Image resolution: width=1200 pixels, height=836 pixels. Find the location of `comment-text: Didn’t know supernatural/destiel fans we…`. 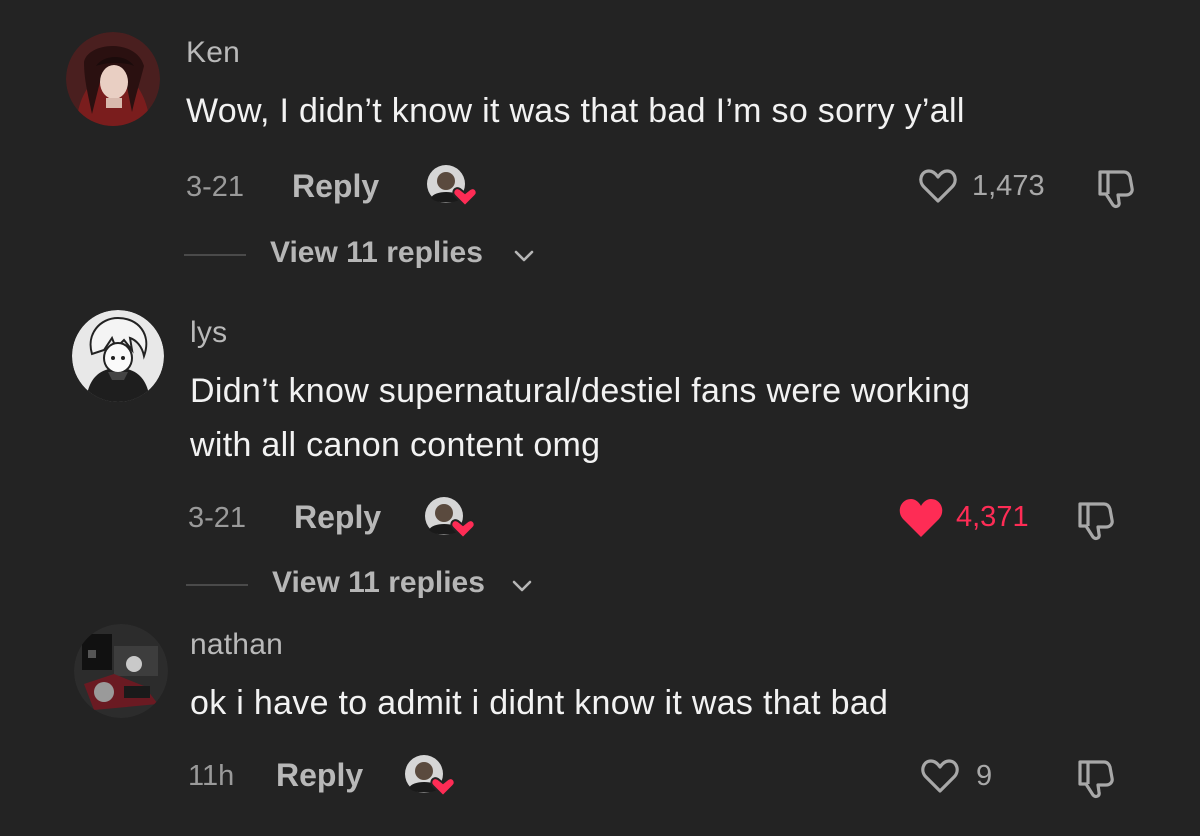

comment-text: Didn’t know supernatural/destiel fans we… is located at coordinates (580, 418).